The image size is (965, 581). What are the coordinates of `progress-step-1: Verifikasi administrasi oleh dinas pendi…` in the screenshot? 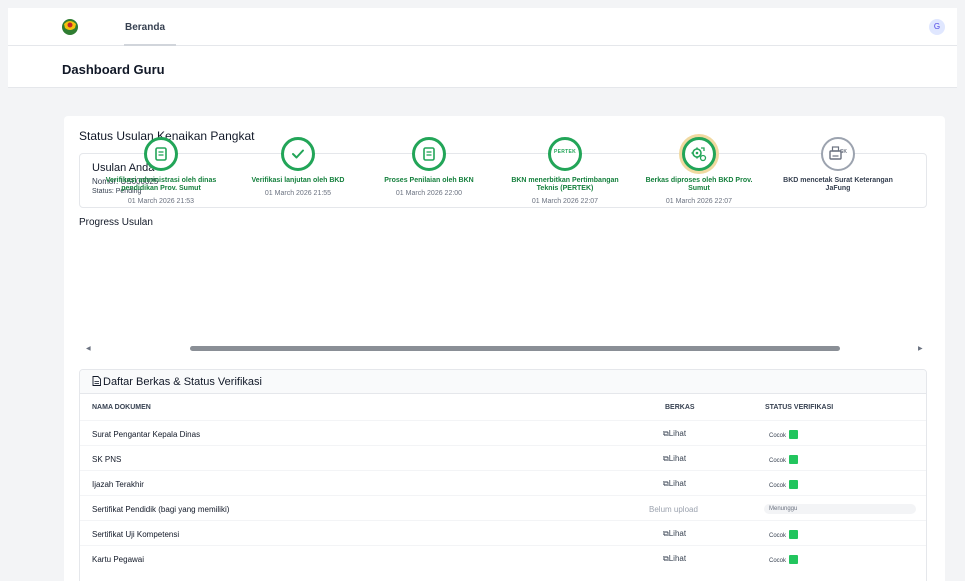 It's located at (161, 171).